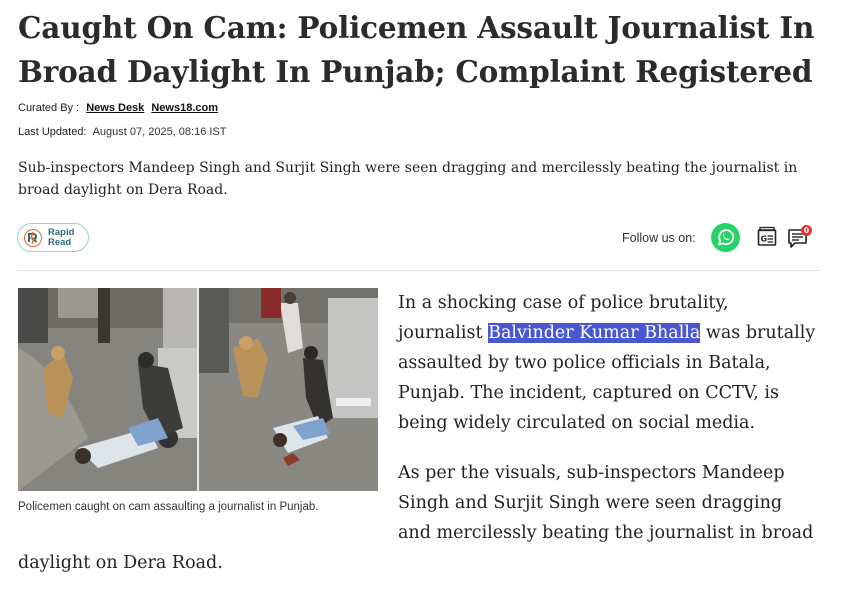 This screenshot has width=847, height=592. What do you see at coordinates (725, 237) in the screenshot?
I see `whatsapp-icon` at bounding box center [725, 237].